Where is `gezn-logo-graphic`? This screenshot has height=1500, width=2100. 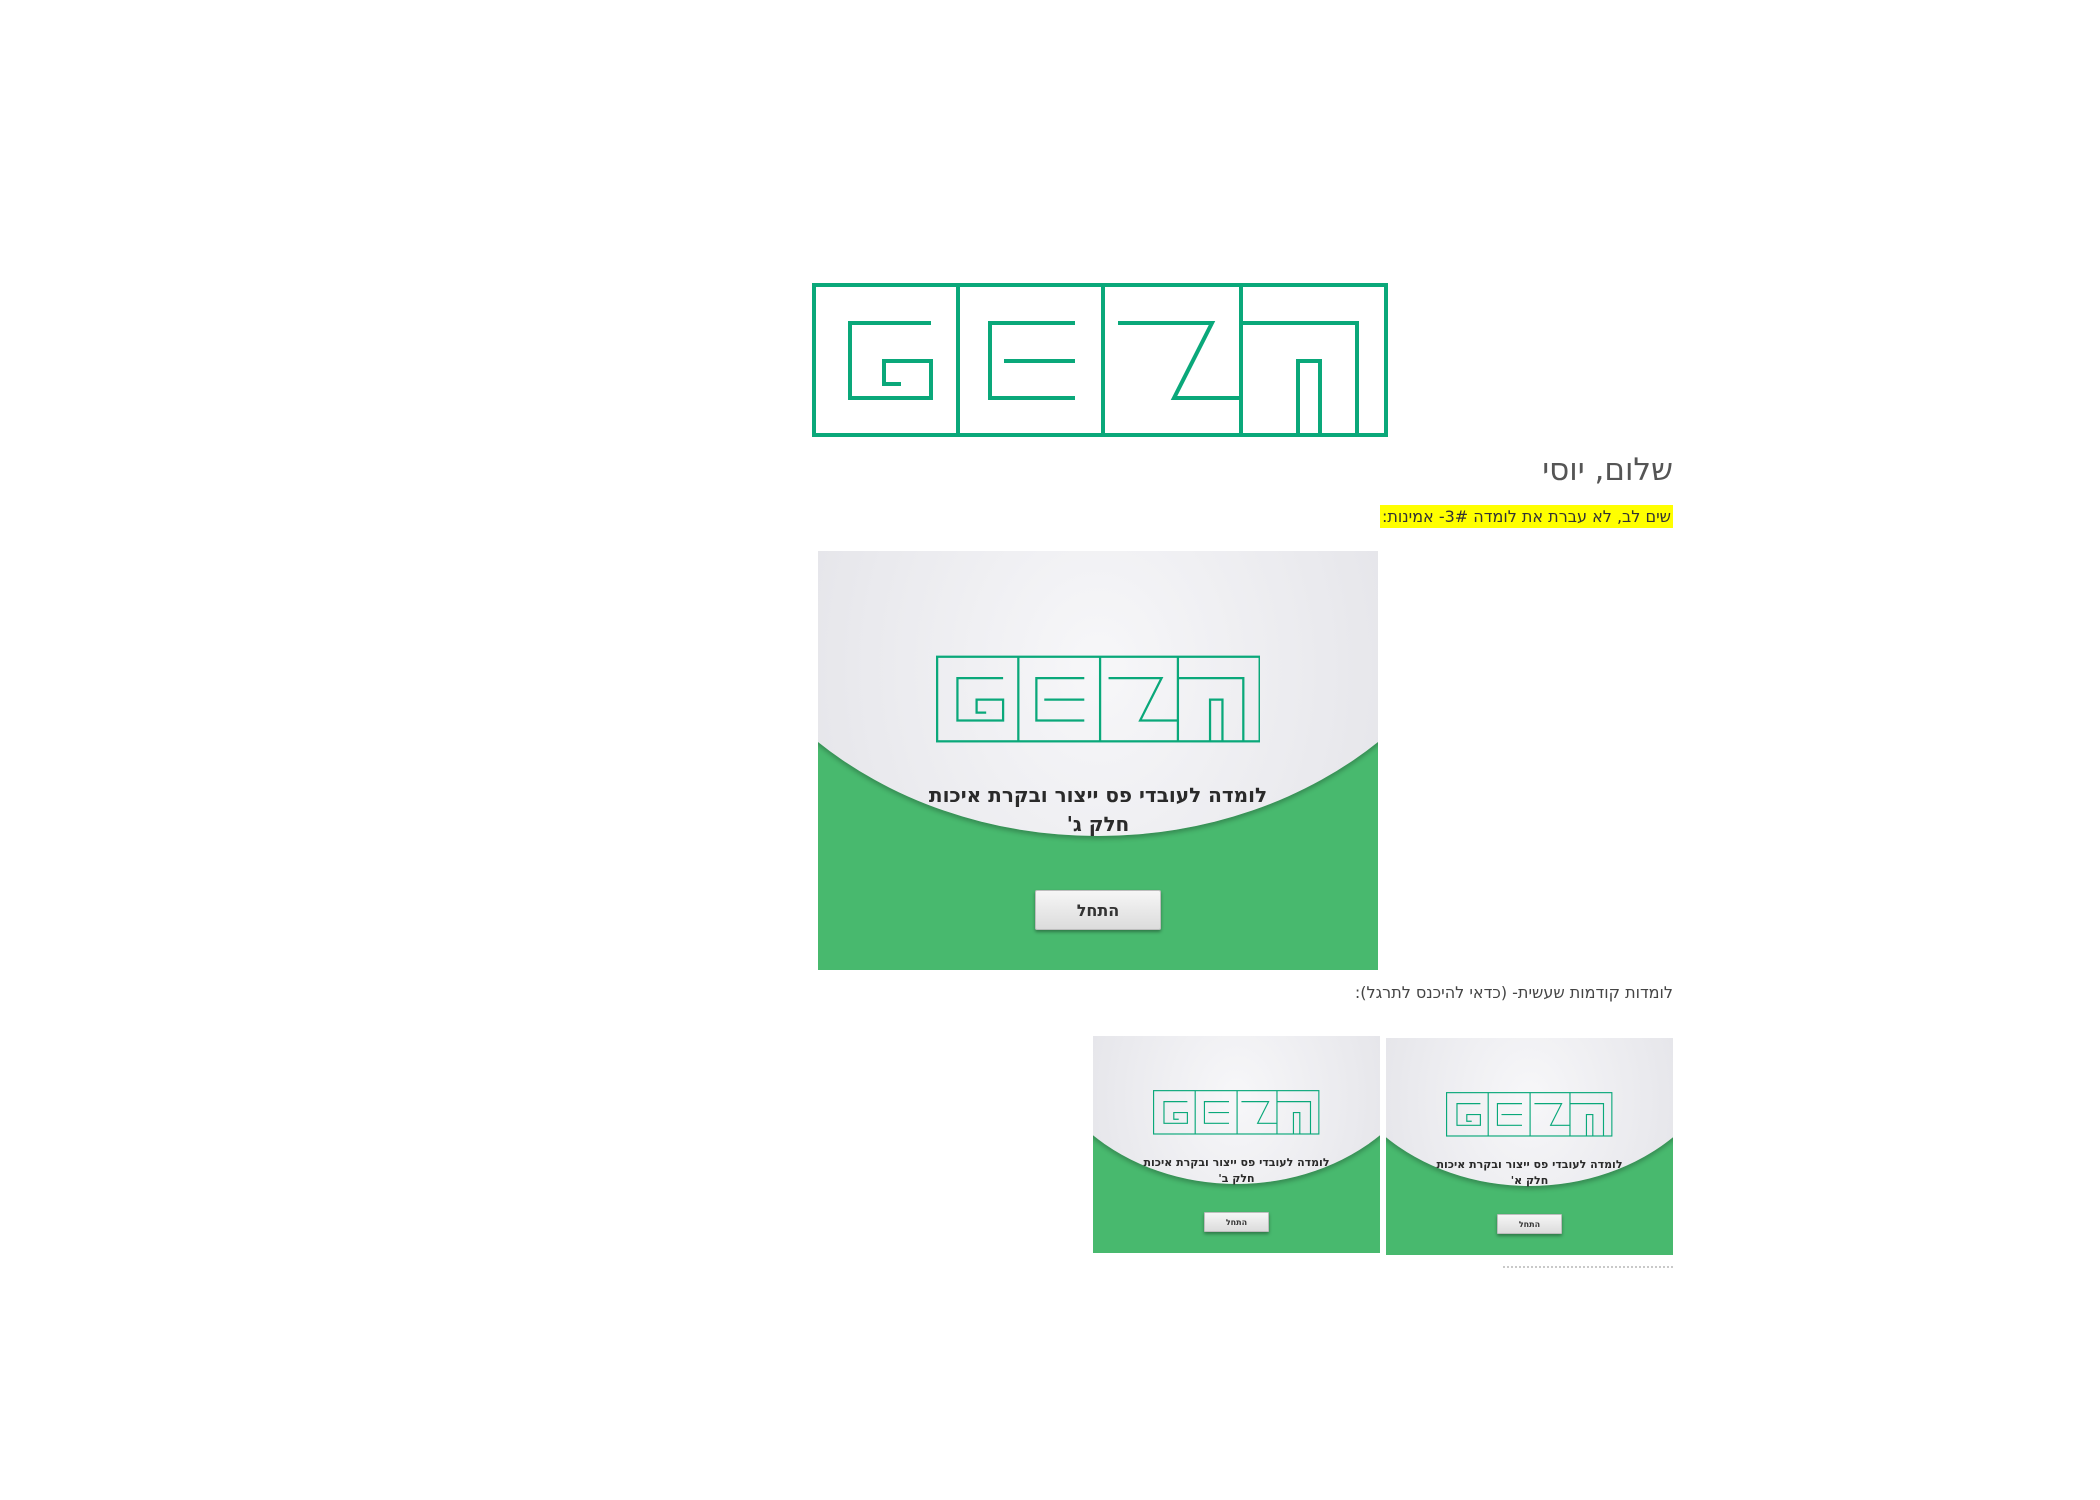
gezn-logo-graphic is located at coordinates (1100, 360).